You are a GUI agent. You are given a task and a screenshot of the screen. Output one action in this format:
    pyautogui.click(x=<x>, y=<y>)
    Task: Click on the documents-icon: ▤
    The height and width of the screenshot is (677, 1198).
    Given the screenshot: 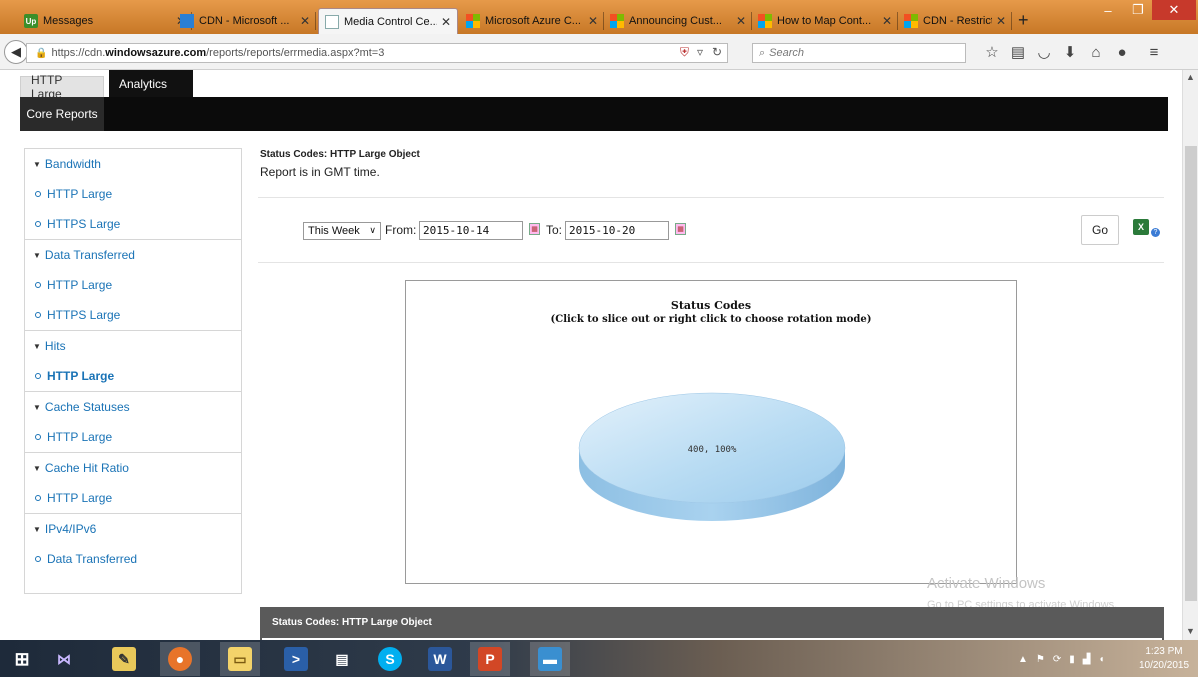 What is the action you would take?
    pyautogui.click(x=342, y=659)
    